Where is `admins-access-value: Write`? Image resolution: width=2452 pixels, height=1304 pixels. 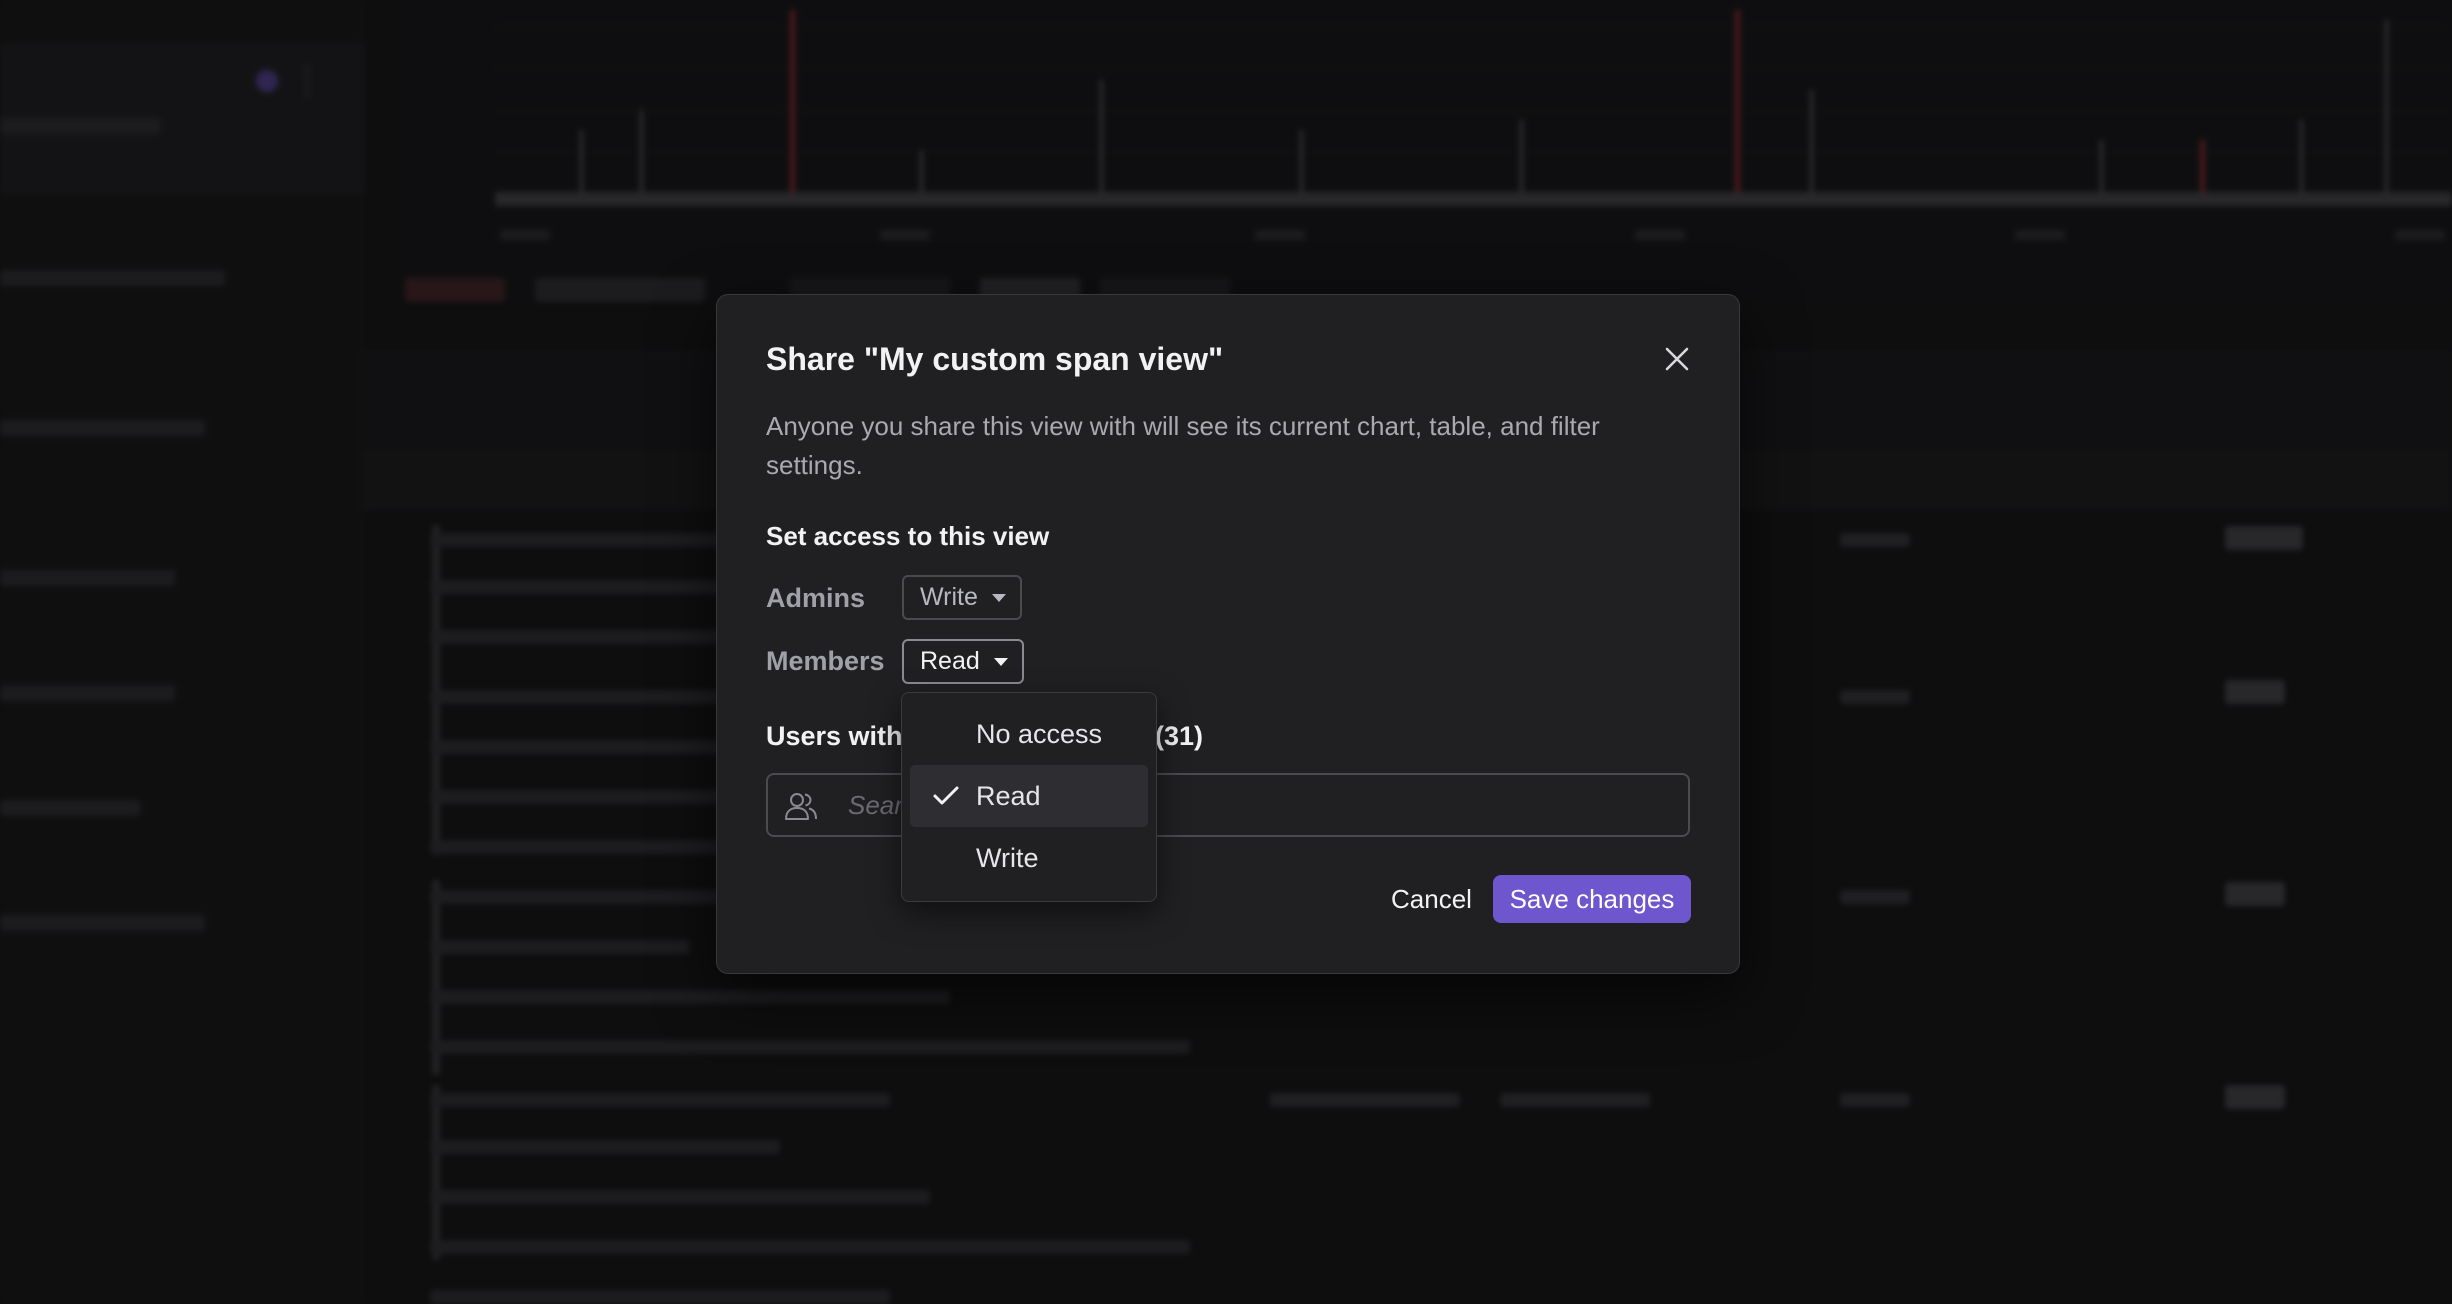 admins-access-value: Write is located at coordinates (949, 597).